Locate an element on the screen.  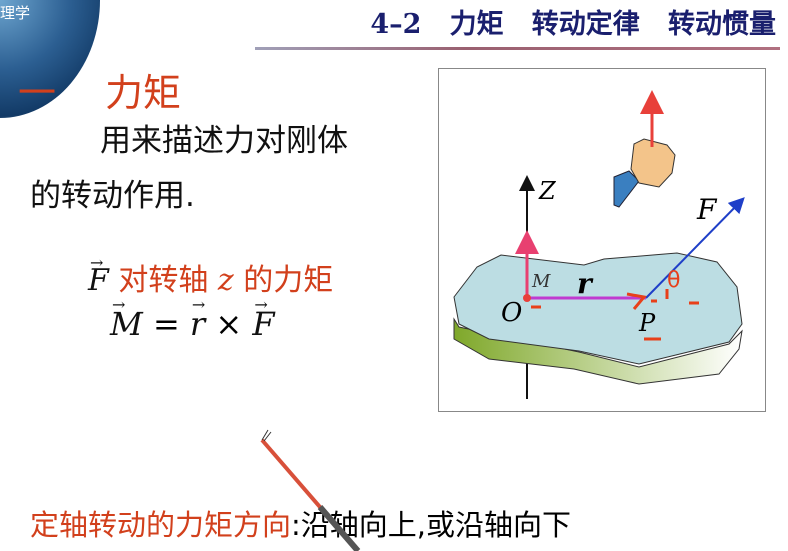
logo-text: 理学 is located at coordinates (15, 13).